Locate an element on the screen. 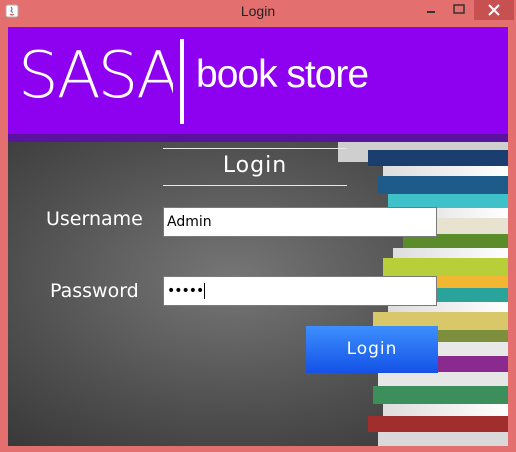 The height and width of the screenshot is (452, 516). brand-text: SASA is located at coordinates (95, 74).